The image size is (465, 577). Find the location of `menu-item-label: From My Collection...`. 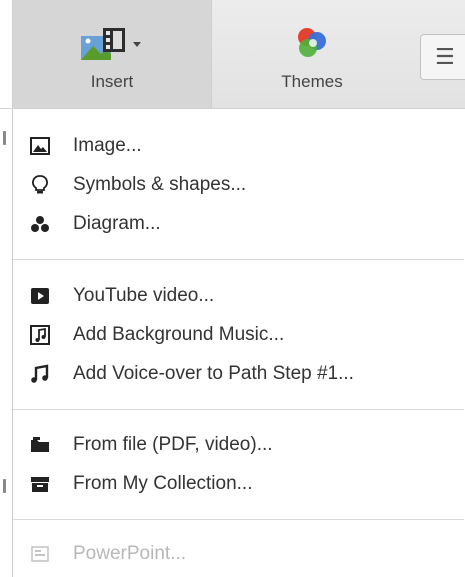

menu-item-label: From My Collection... is located at coordinates (163, 483).